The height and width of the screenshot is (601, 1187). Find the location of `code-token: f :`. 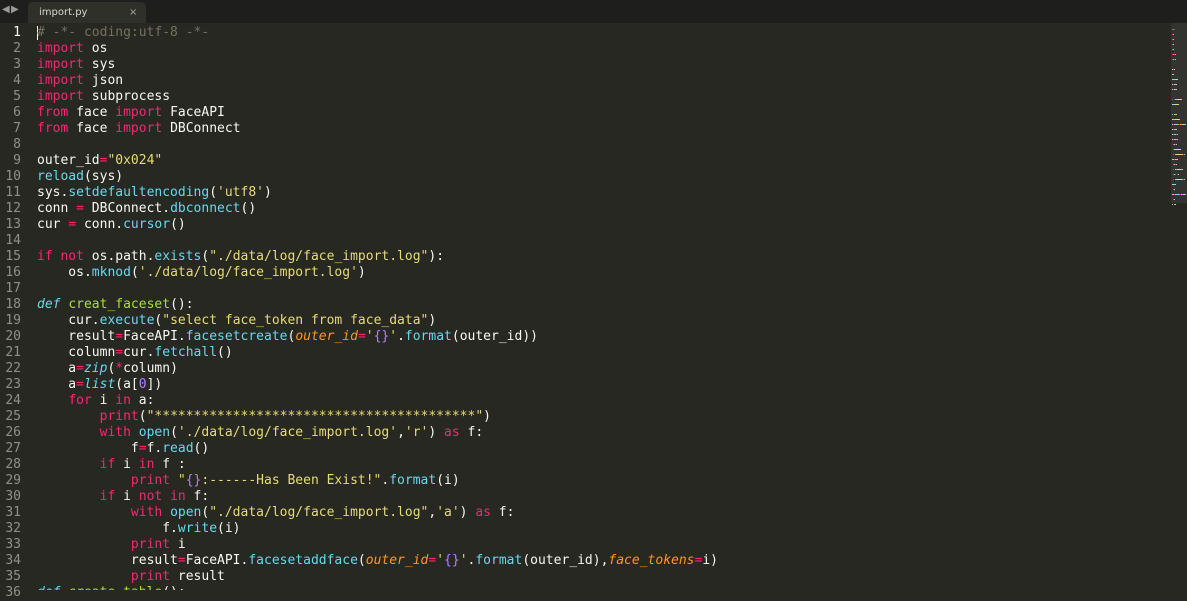

code-token: f : is located at coordinates (170, 464).